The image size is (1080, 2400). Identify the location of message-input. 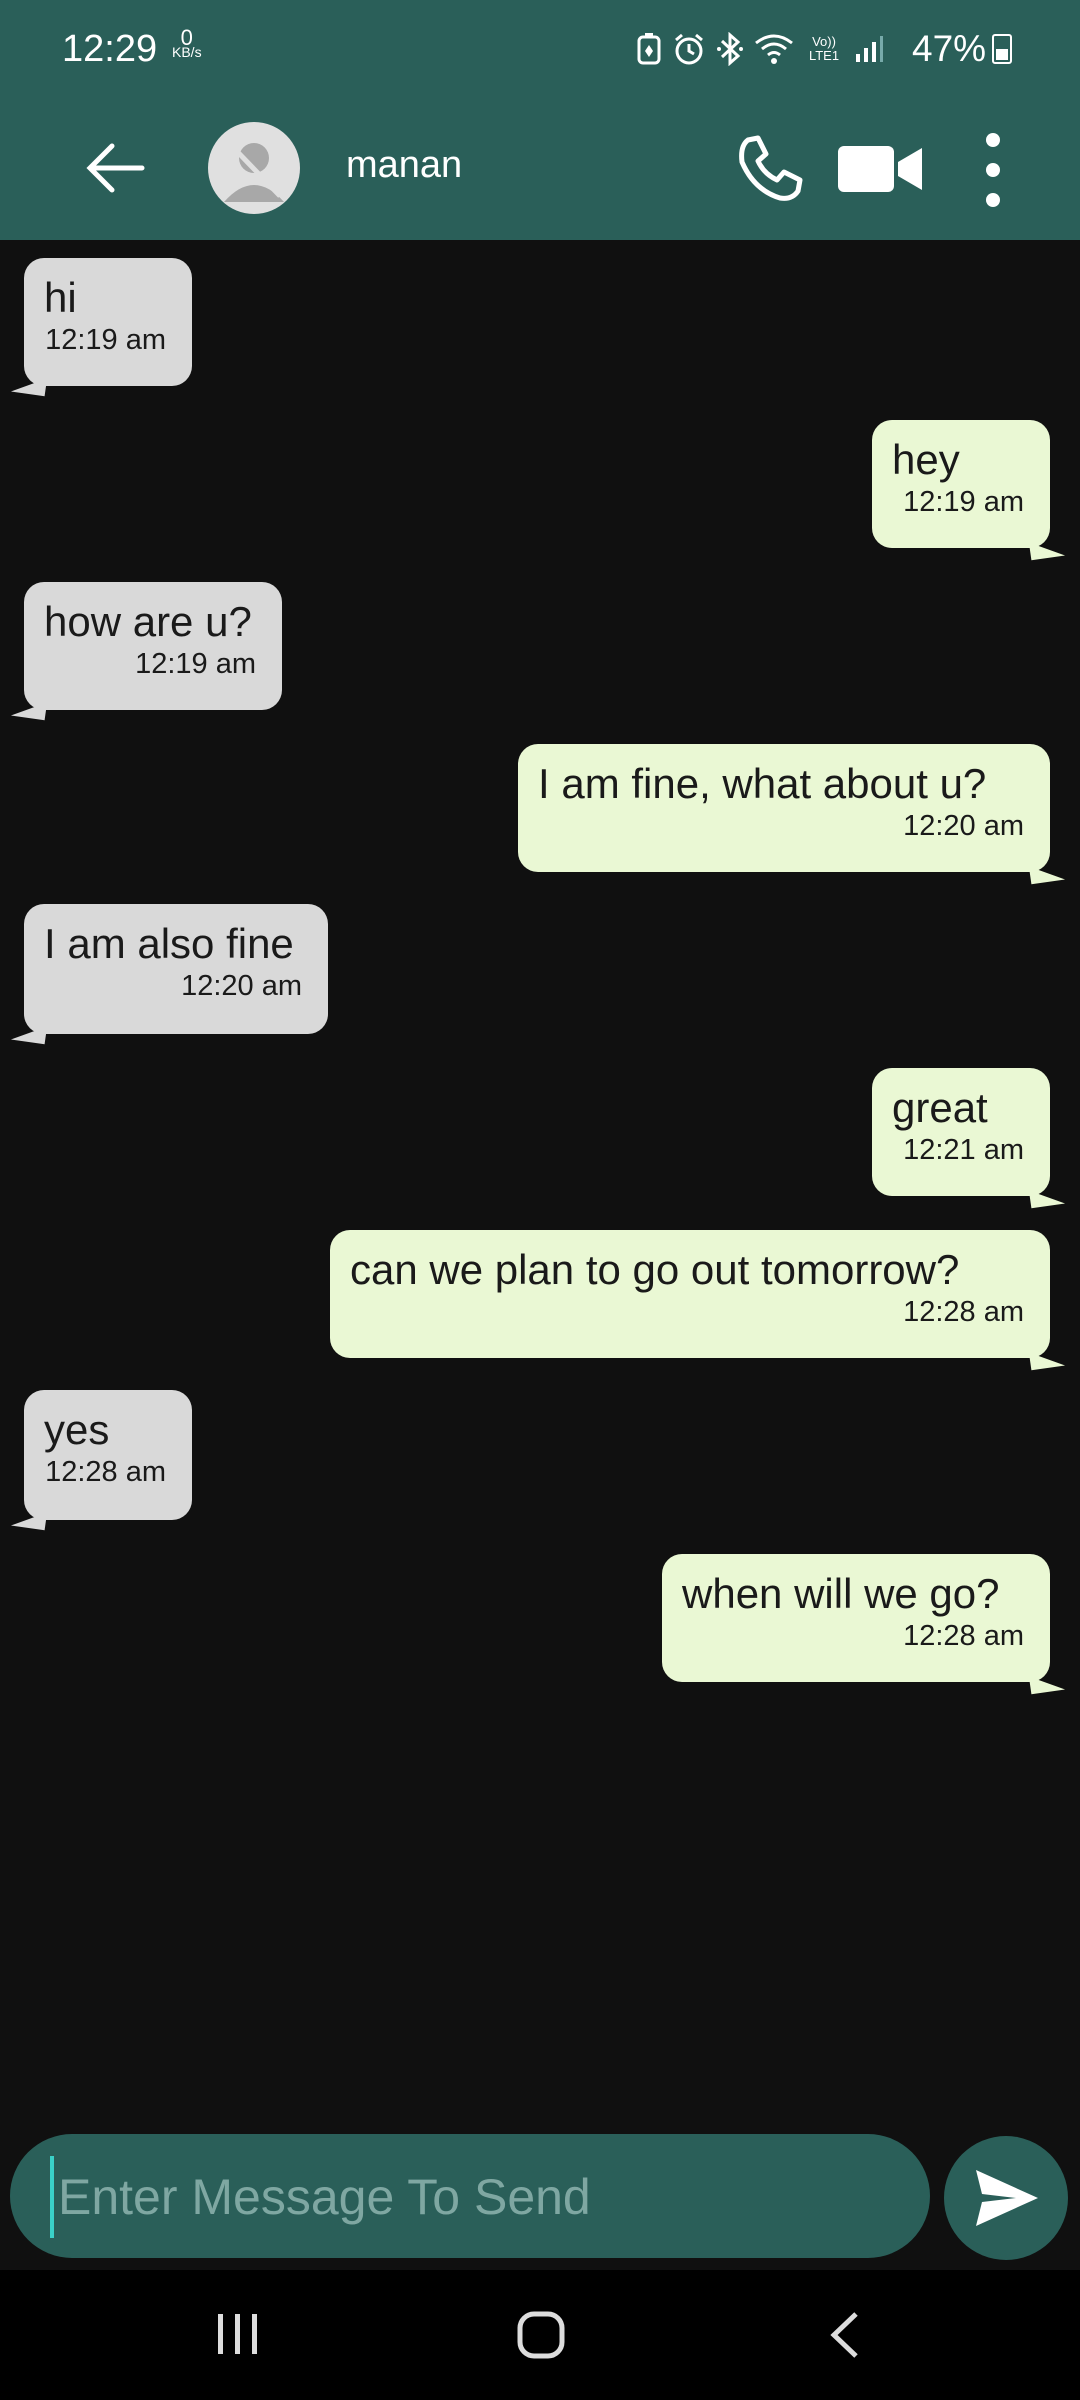
(475, 2197).